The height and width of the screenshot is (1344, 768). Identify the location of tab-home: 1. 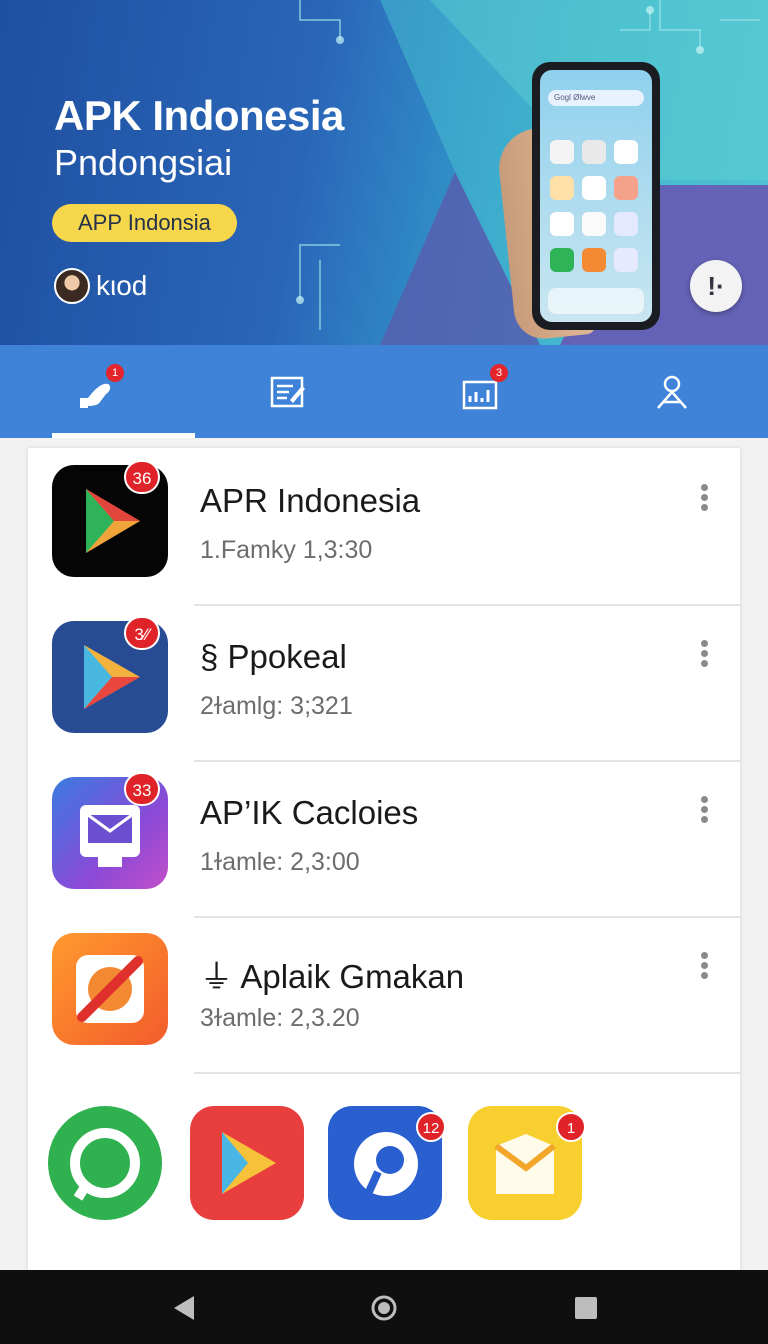
(96, 391).